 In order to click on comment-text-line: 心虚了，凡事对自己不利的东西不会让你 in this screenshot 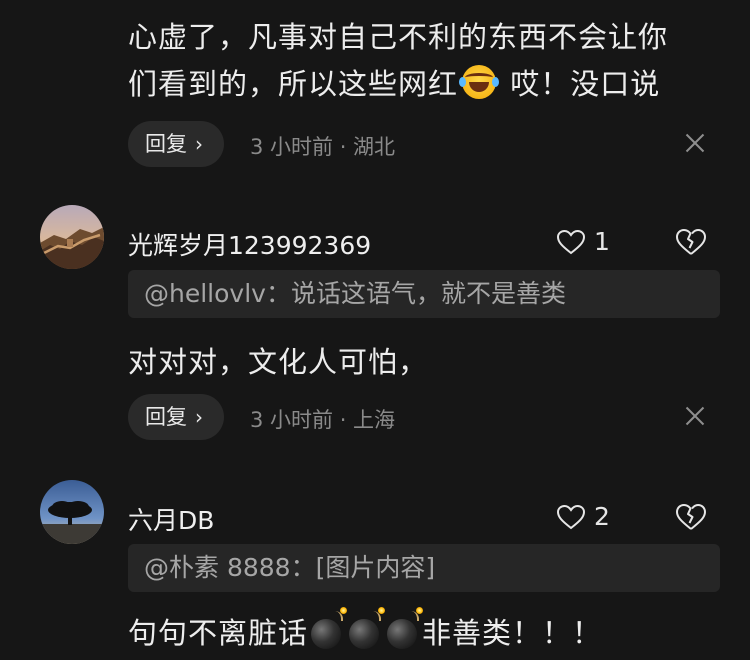, I will do `click(398, 37)`.